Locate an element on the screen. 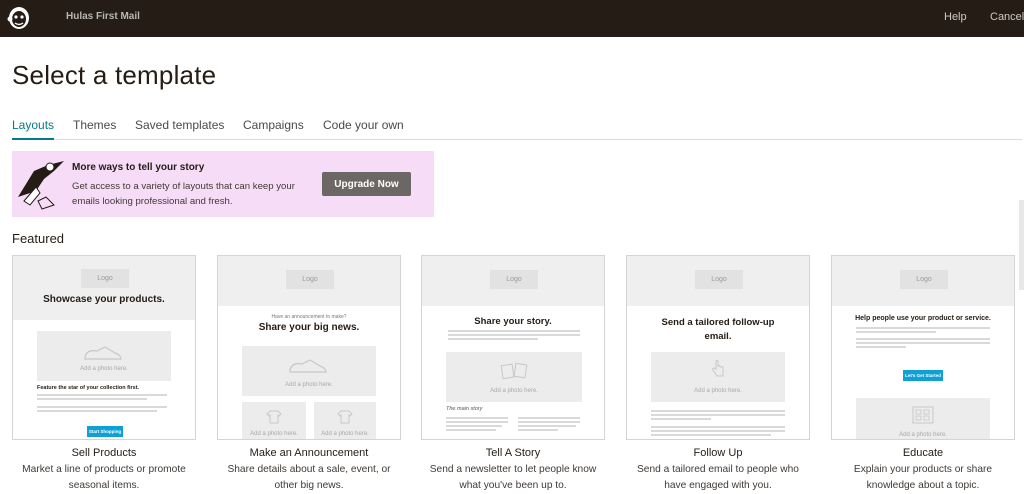 The height and width of the screenshot is (494, 1024). thumb-cta-button: Start Shopping is located at coordinates (105, 431).